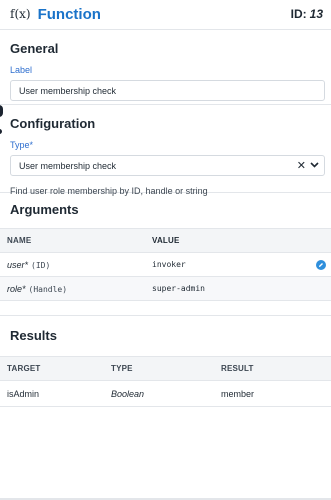 This screenshot has height=500, width=331. Describe the element at coordinates (23, 393) in the screenshot. I see `result-target: isAdmin` at that location.